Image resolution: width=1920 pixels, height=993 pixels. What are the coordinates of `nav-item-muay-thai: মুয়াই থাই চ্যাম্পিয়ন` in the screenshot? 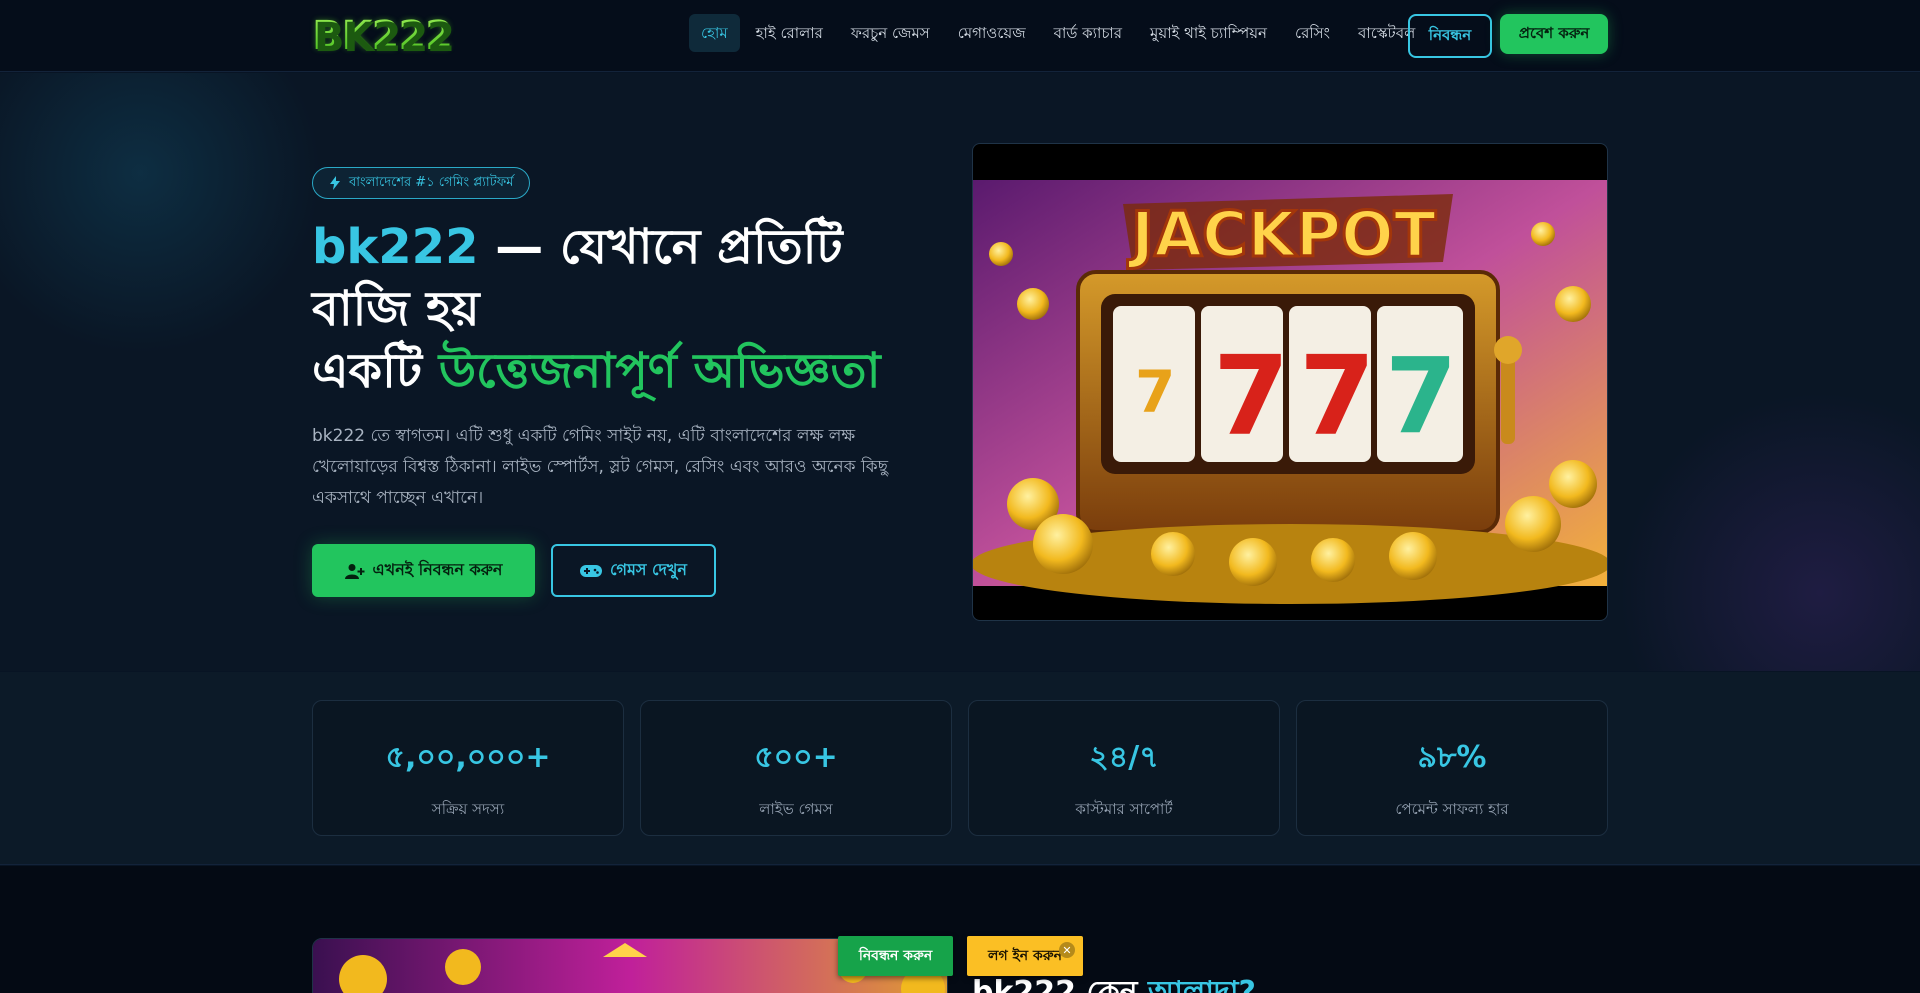 It's located at (1208, 33).